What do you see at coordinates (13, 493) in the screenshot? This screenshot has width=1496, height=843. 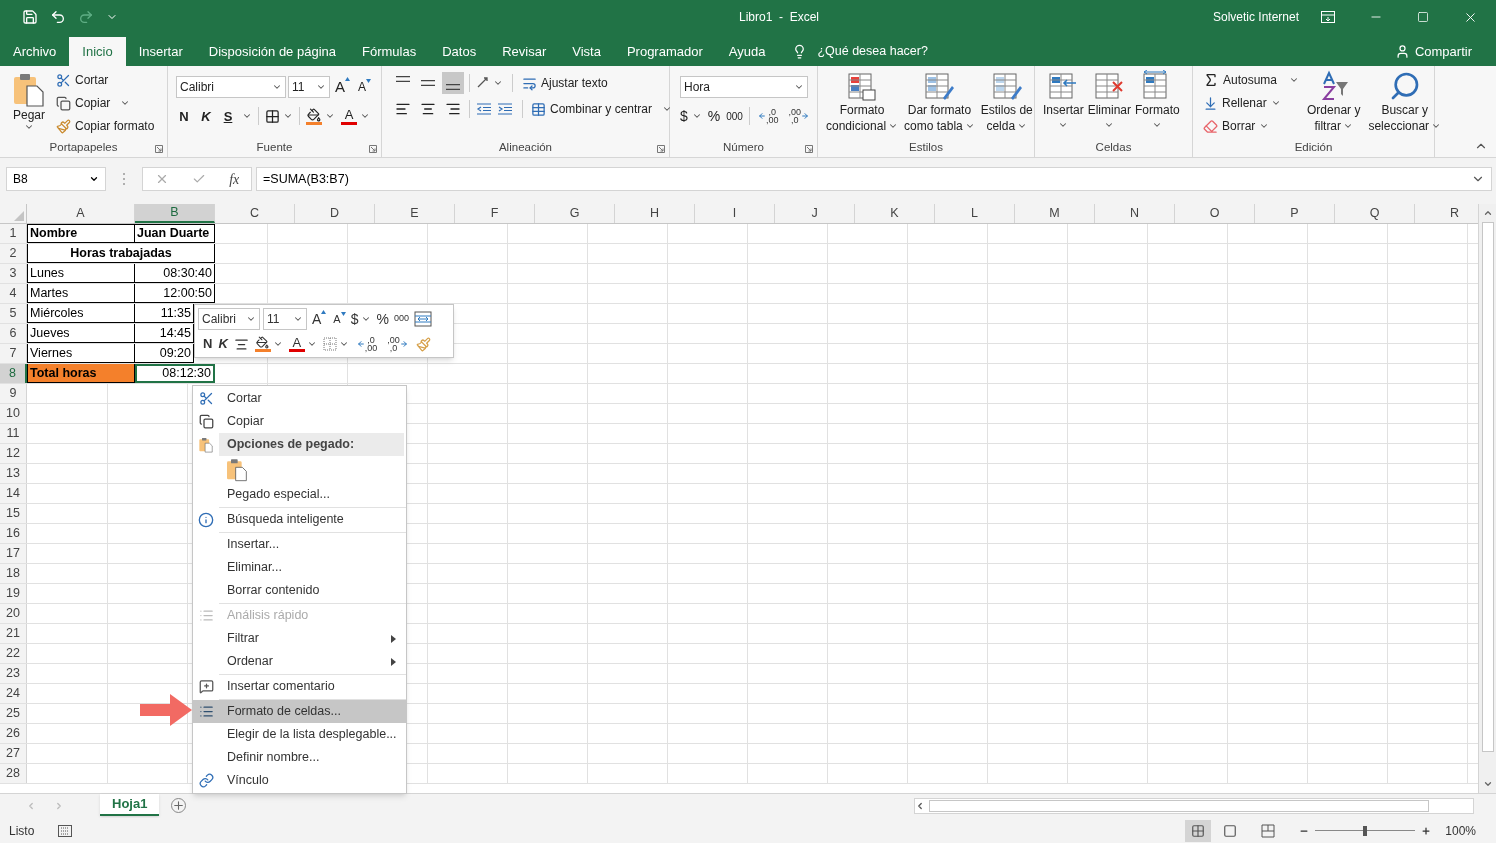 I see `row-header: 14` at bounding box center [13, 493].